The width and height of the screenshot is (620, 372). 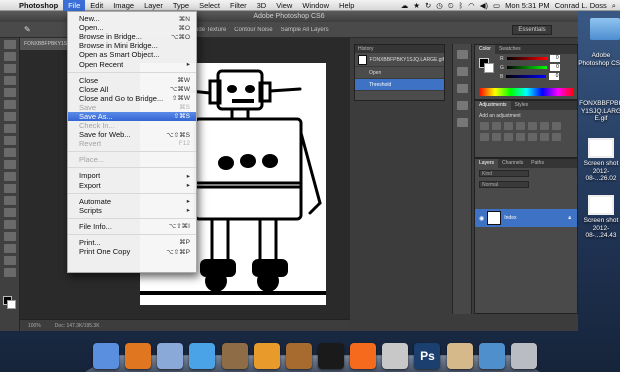 What do you see at coordinates (74, 5) in the screenshot?
I see `menu-file: File` at bounding box center [74, 5].